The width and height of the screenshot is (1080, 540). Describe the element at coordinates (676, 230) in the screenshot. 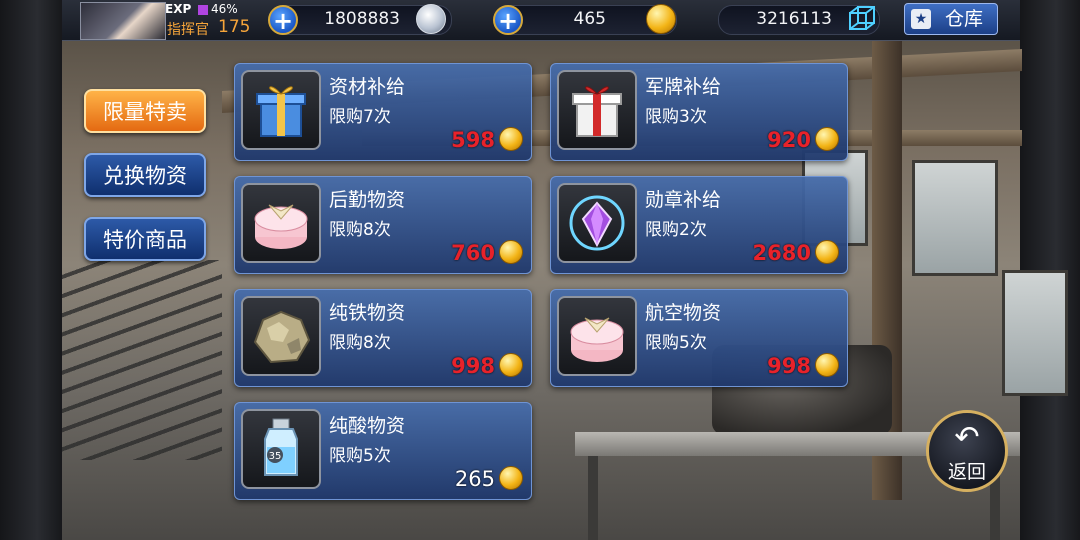

I see `item-limit: 限购2次` at that location.